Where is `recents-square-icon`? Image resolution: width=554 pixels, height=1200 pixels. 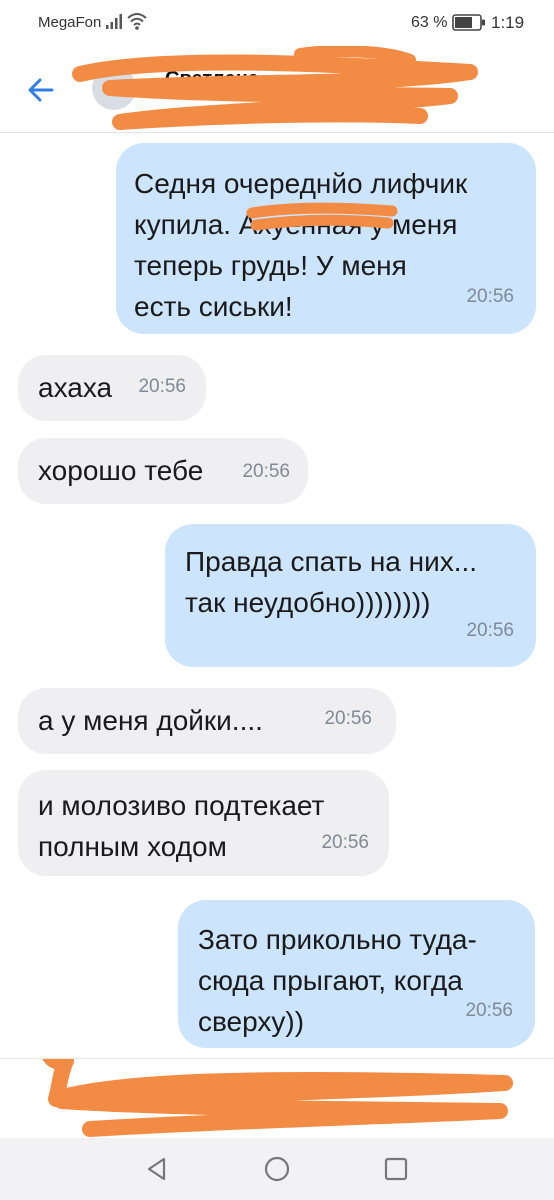 recents-square-icon is located at coordinates (396, 1169).